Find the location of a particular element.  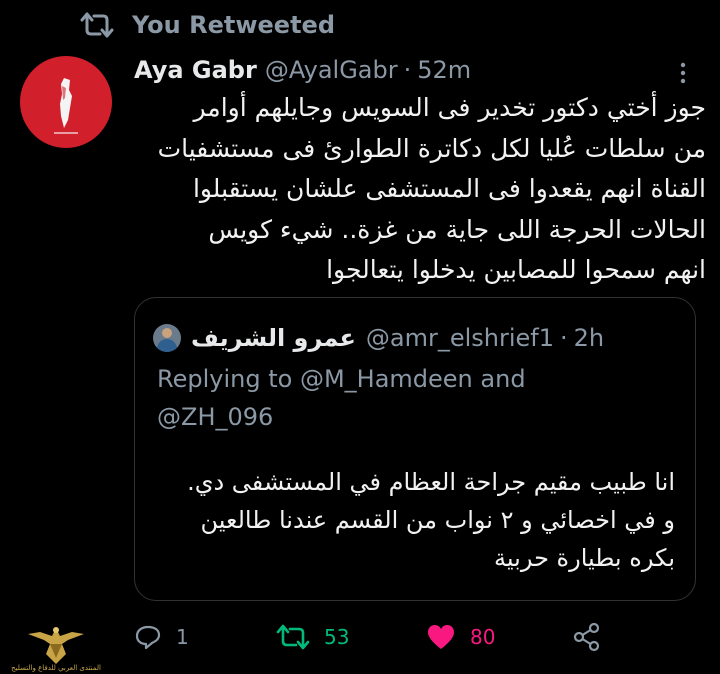

quoted-author-name: عمرو الشريف is located at coordinates (273, 338).